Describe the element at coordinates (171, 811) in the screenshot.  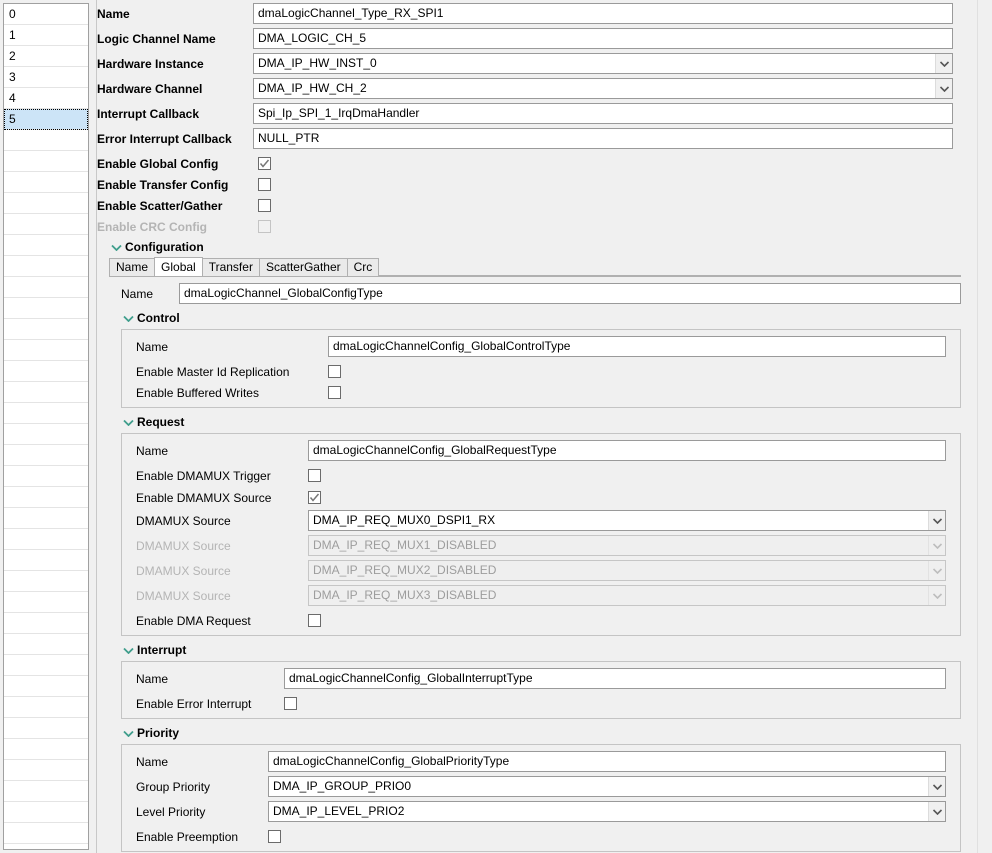
I see `field-label: Level Priority` at that location.